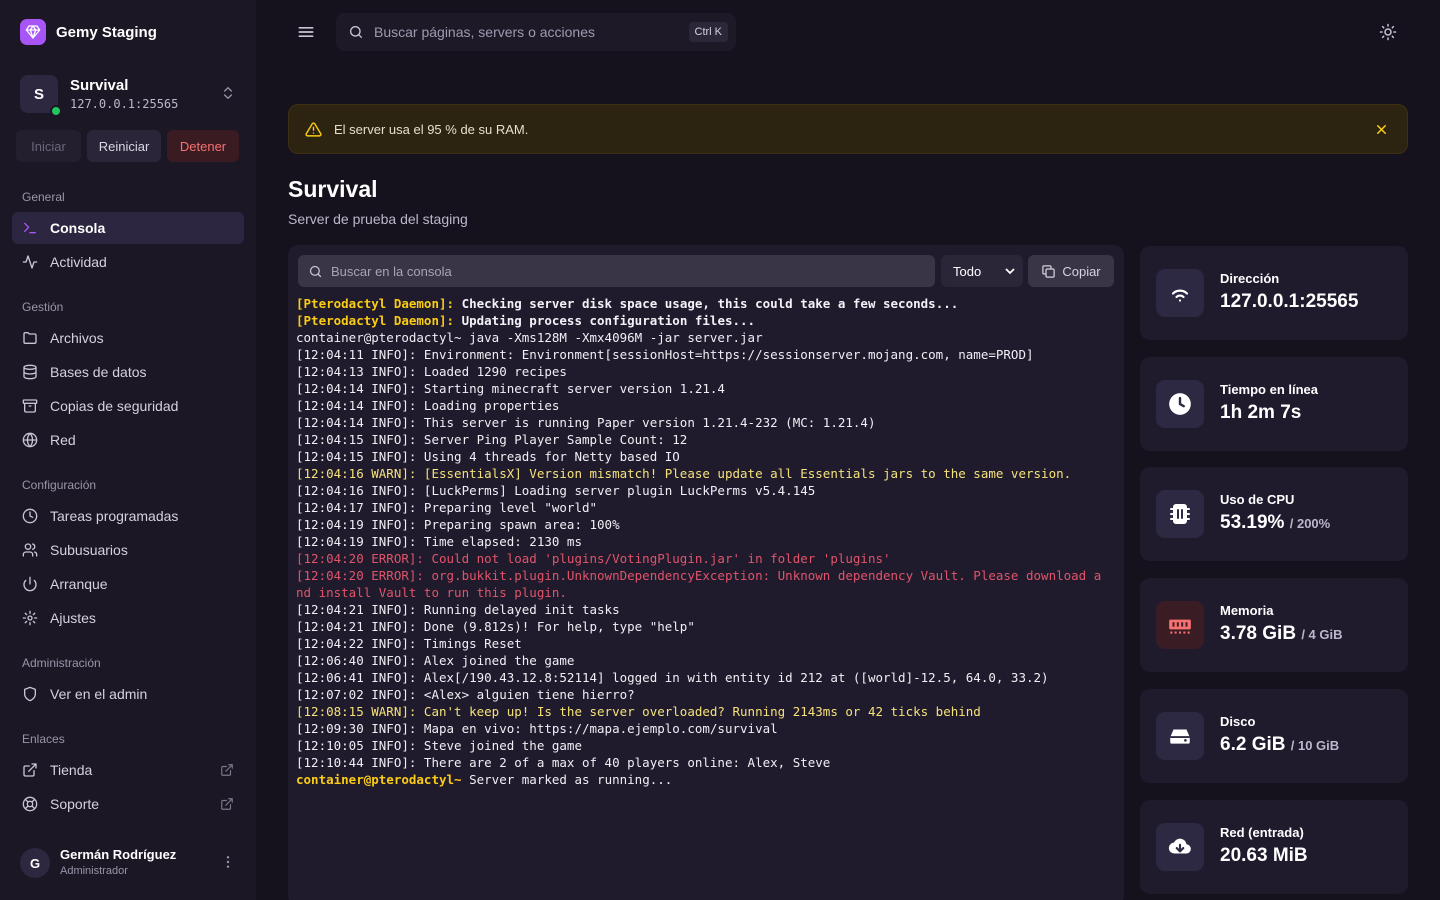 The image size is (1440, 900). What do you see at coordinates (1388, 34) in the screenshot?
I see `sun-icon` at bounding box center [1388, 34].